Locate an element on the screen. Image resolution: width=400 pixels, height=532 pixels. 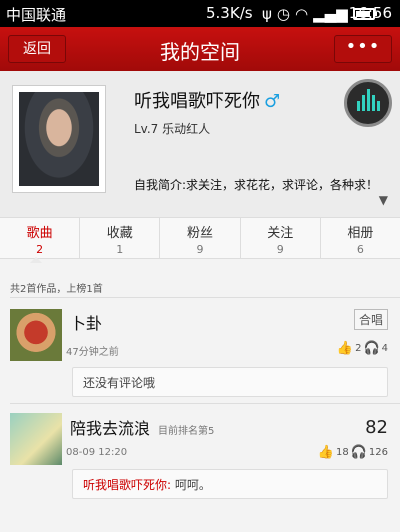
song-time: 47分钟之前 is located at coordinates (92, 352).